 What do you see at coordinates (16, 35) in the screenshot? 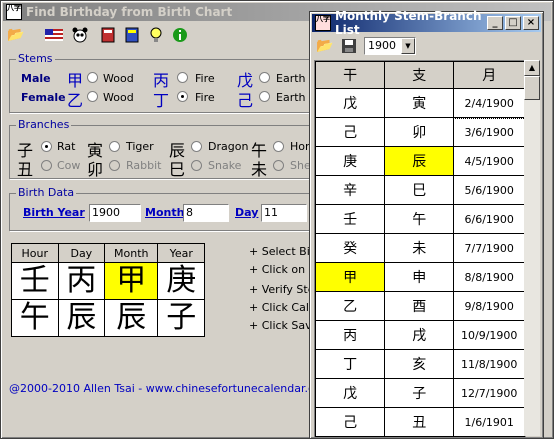
I see `open-icon: 📂` at bounding box center [16, 35].